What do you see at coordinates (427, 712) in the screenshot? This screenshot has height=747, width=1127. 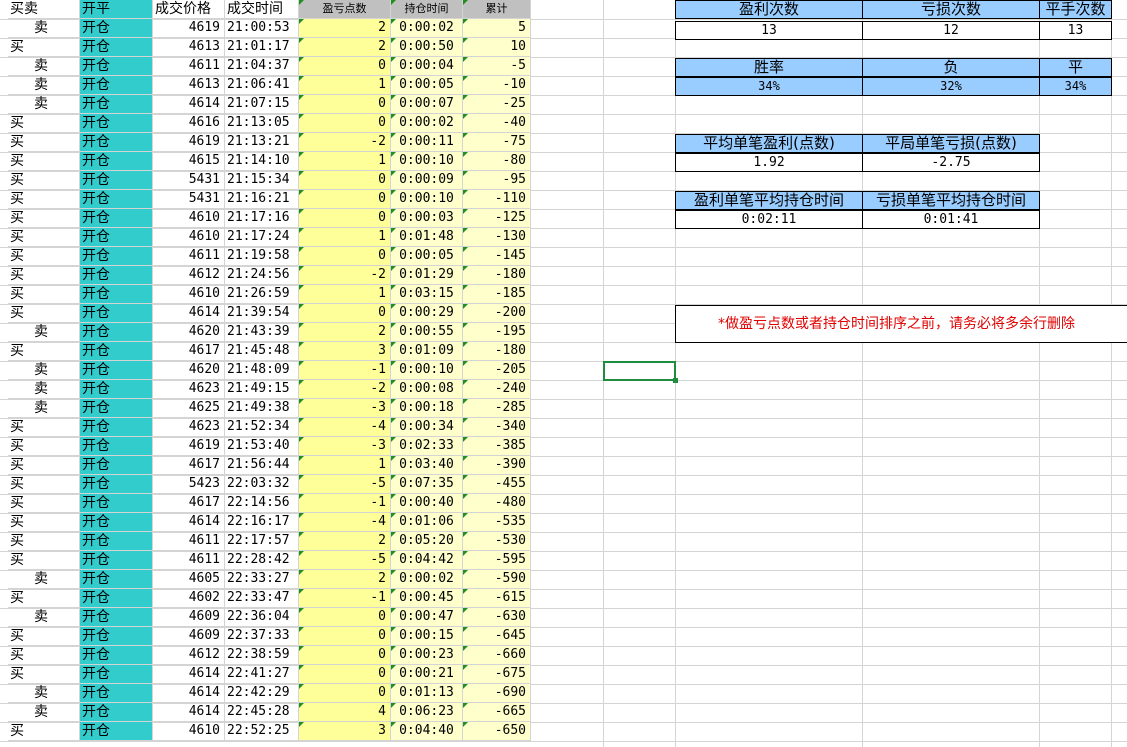 I see `cell-hold: 0:06:23` at bounding box center [427, 712].